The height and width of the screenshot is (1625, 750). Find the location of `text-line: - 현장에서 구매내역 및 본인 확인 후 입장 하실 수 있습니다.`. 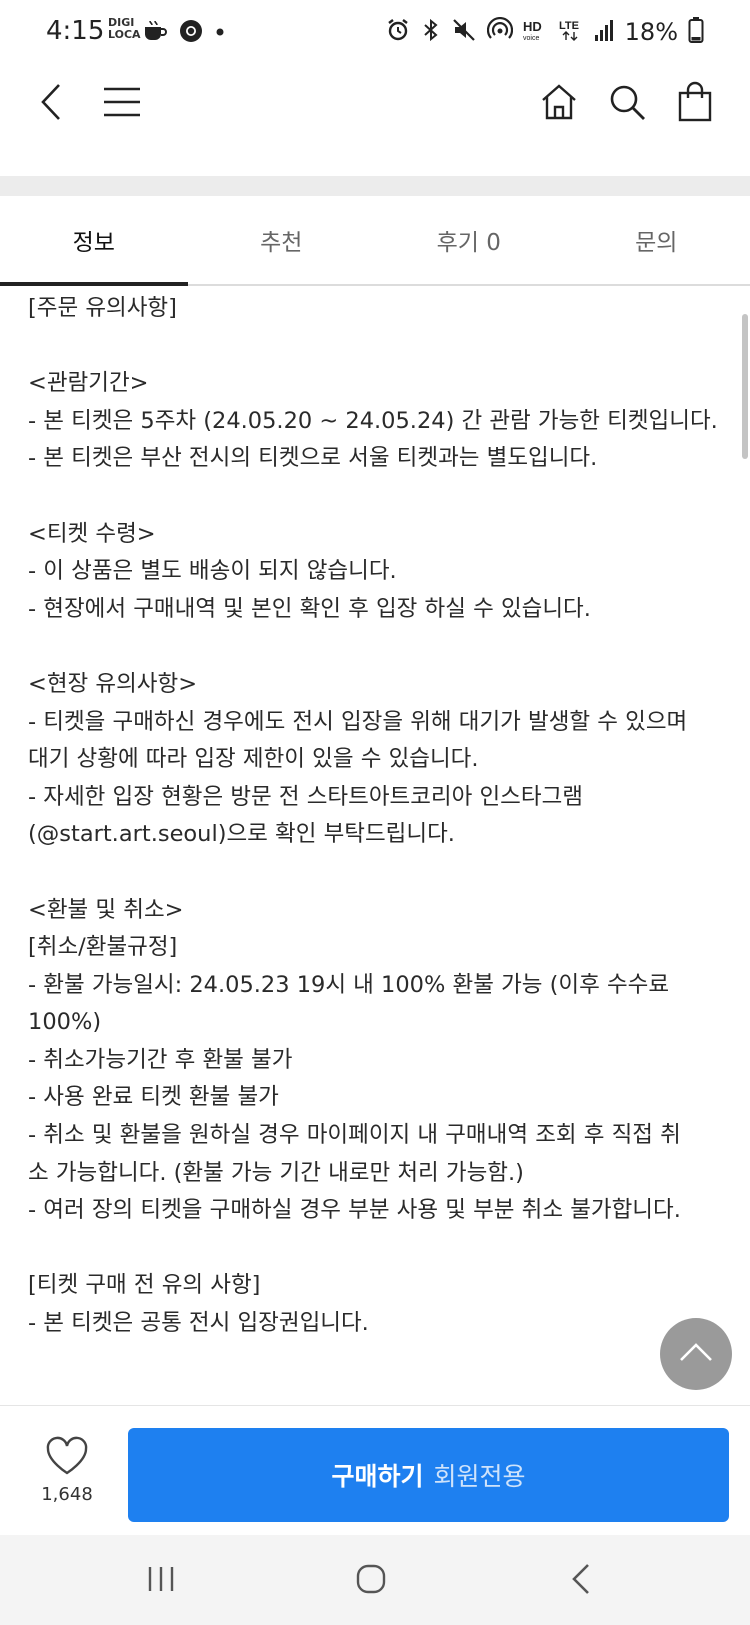

text-line: - 현장에서 구매내역 및 본인 확인 후 입장 하실 수 있습니다. is located at coordinates (309, 608).